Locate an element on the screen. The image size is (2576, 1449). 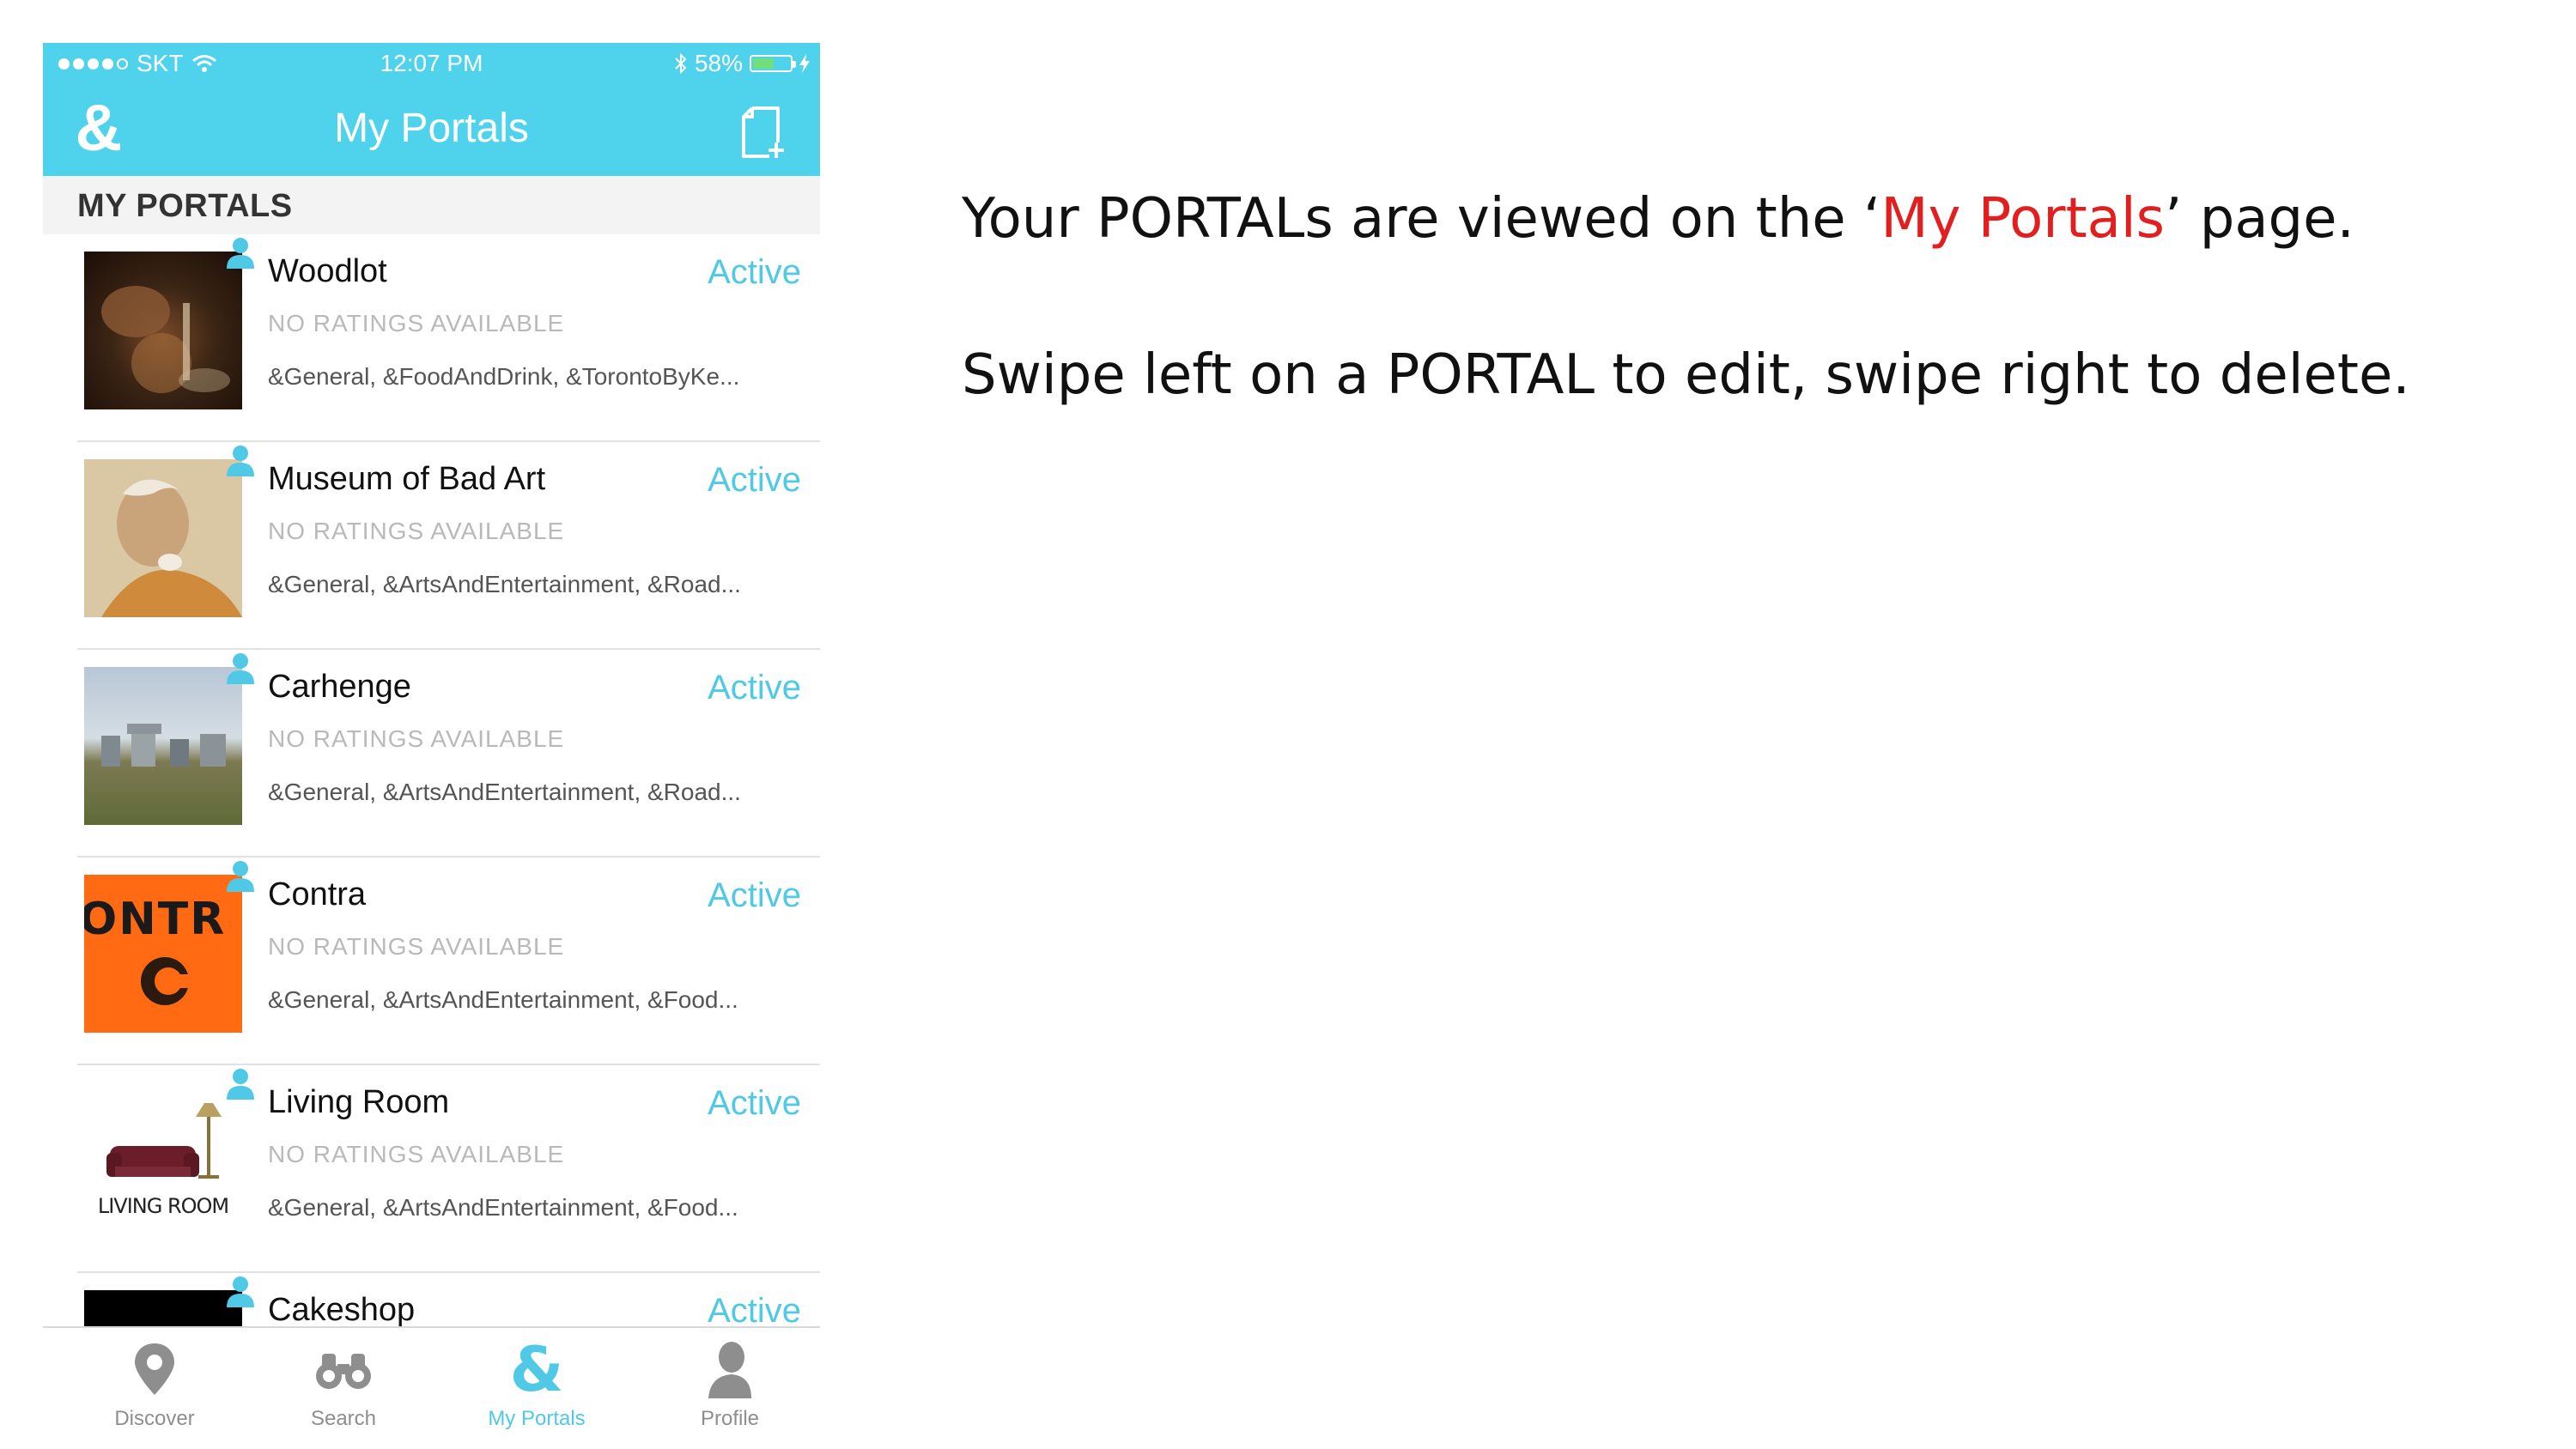
charging-icon is located at coordinates (804, 63).